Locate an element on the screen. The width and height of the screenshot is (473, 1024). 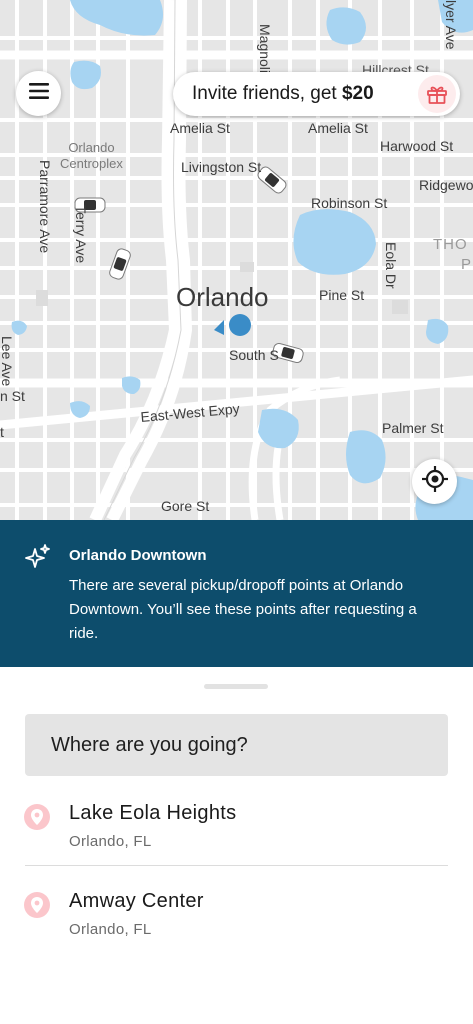
street-label-ridgewood: Ridgewo is located at coordinates (446, 185).